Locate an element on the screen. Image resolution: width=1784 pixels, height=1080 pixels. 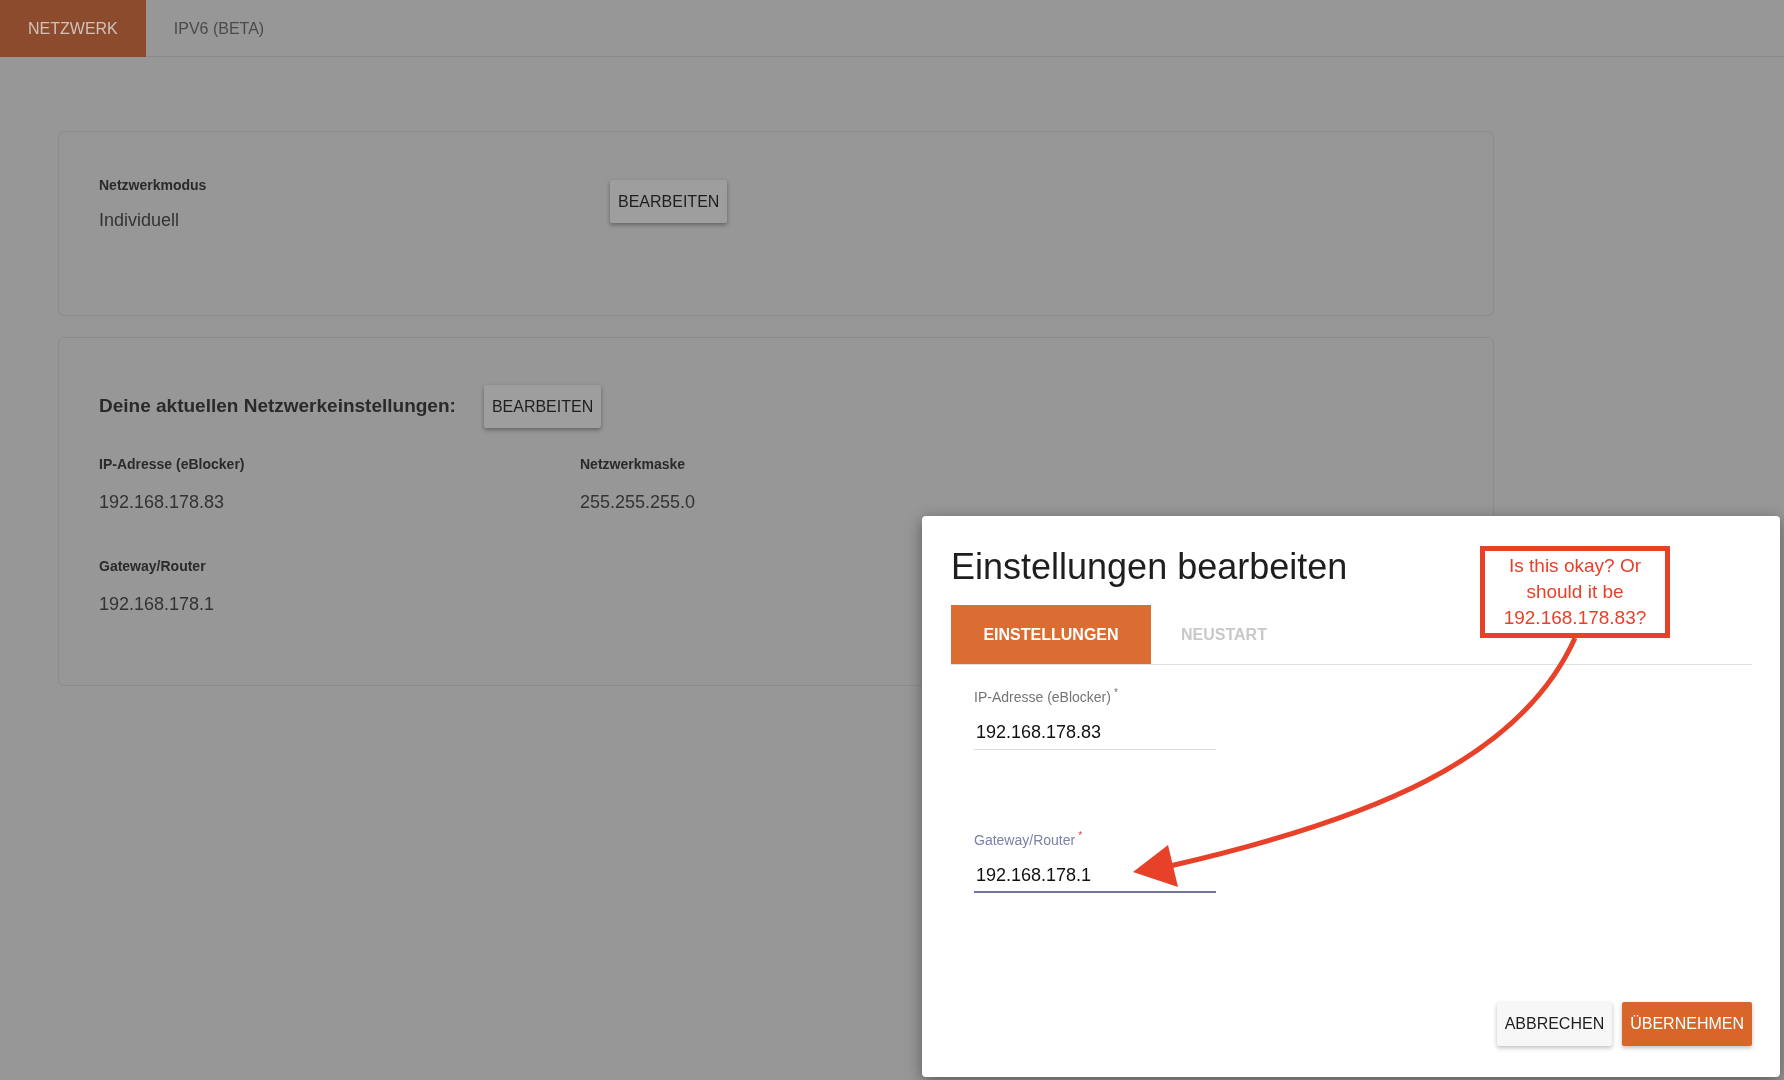
cancel-button: ABBRECHEN is located at coordinates (1554, 1024).